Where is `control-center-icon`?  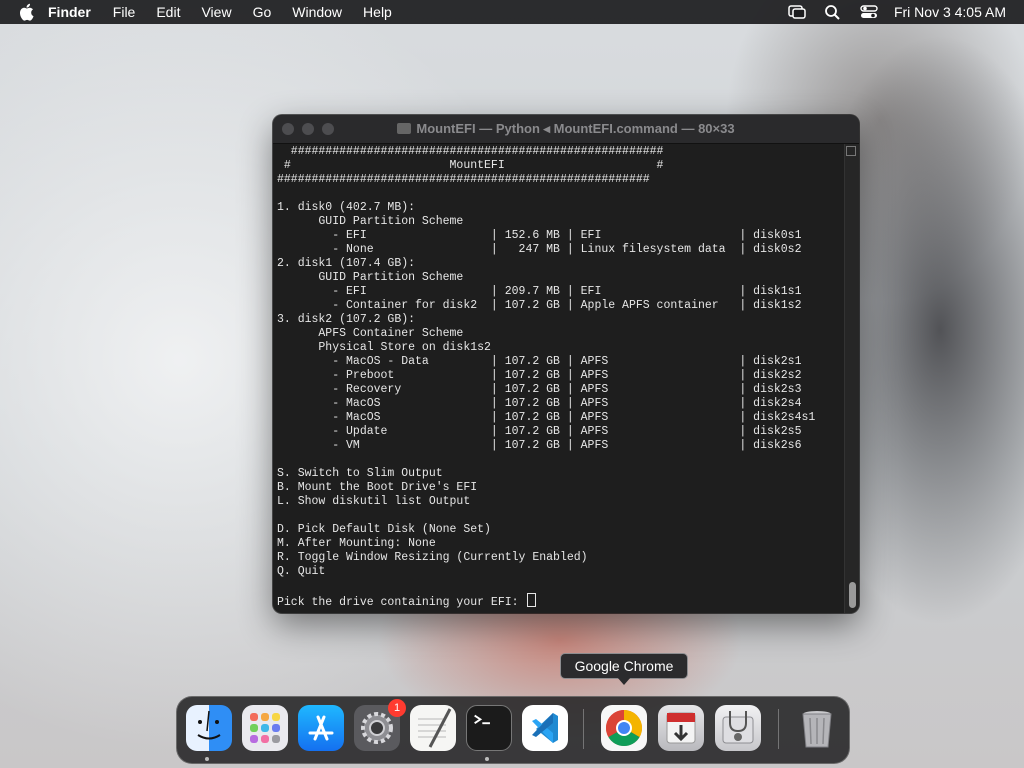
control-center-icon is located at coordinates (869, 12).